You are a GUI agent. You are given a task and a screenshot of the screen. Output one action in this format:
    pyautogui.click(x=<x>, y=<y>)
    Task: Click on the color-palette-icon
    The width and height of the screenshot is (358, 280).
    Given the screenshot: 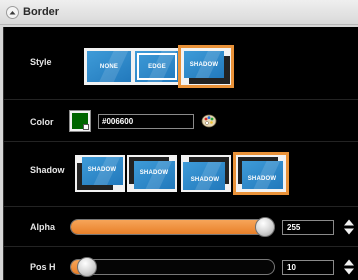 What is the action you would take?
    pyautogui.click(x=209, y=121)
    